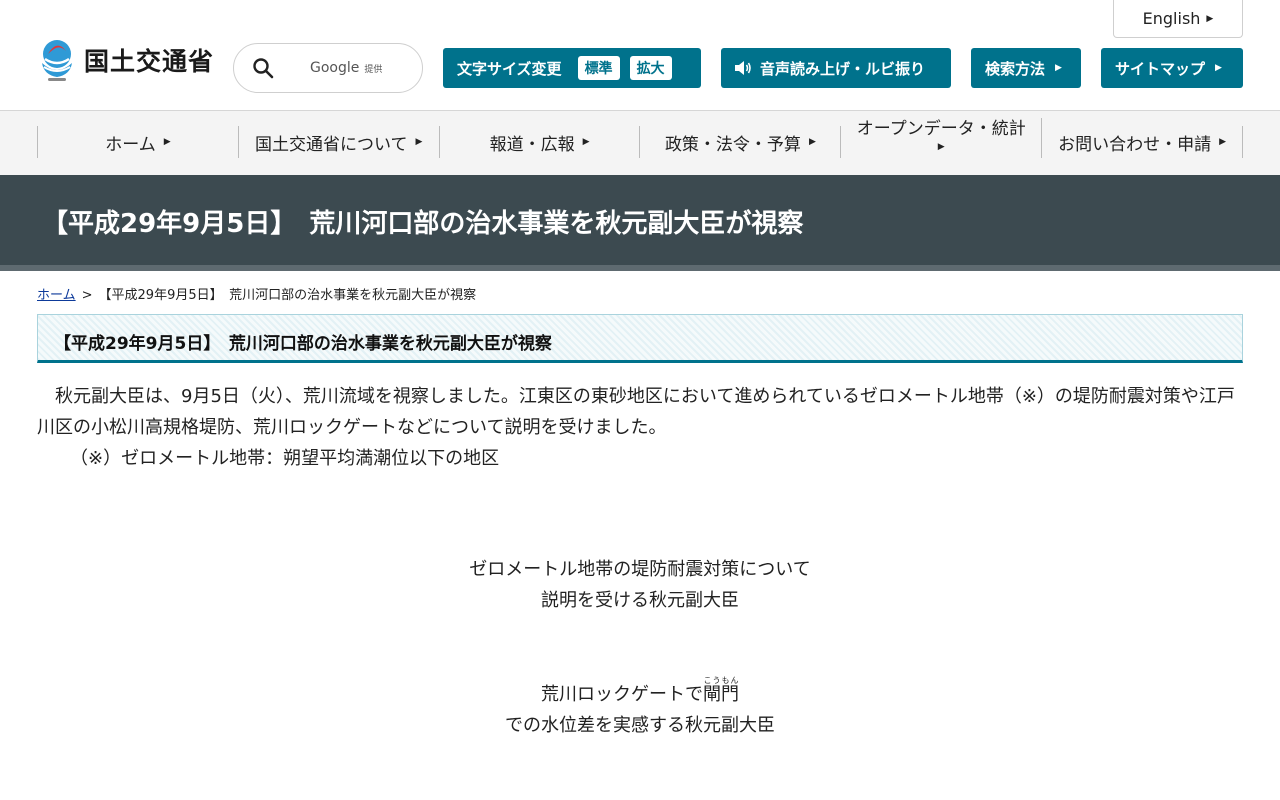 The height and width of the screenshot is (800, 1280). I want to click on logo-text: 国土交通省, so click(149, 61).